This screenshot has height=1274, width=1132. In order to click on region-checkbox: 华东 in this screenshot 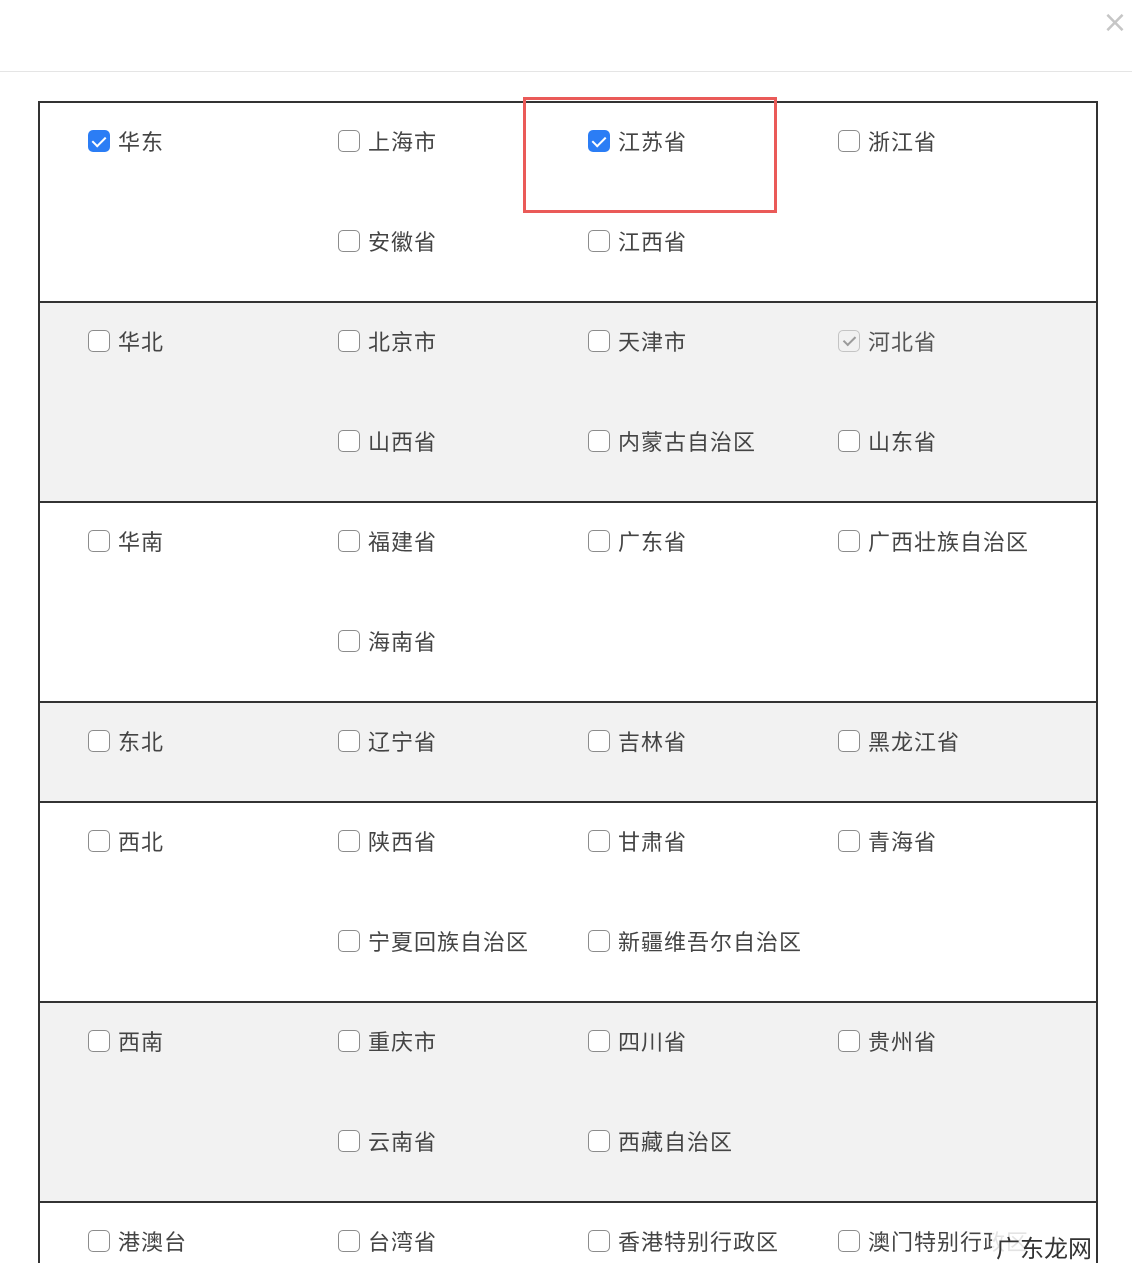, I will do `click(126, 141)`.